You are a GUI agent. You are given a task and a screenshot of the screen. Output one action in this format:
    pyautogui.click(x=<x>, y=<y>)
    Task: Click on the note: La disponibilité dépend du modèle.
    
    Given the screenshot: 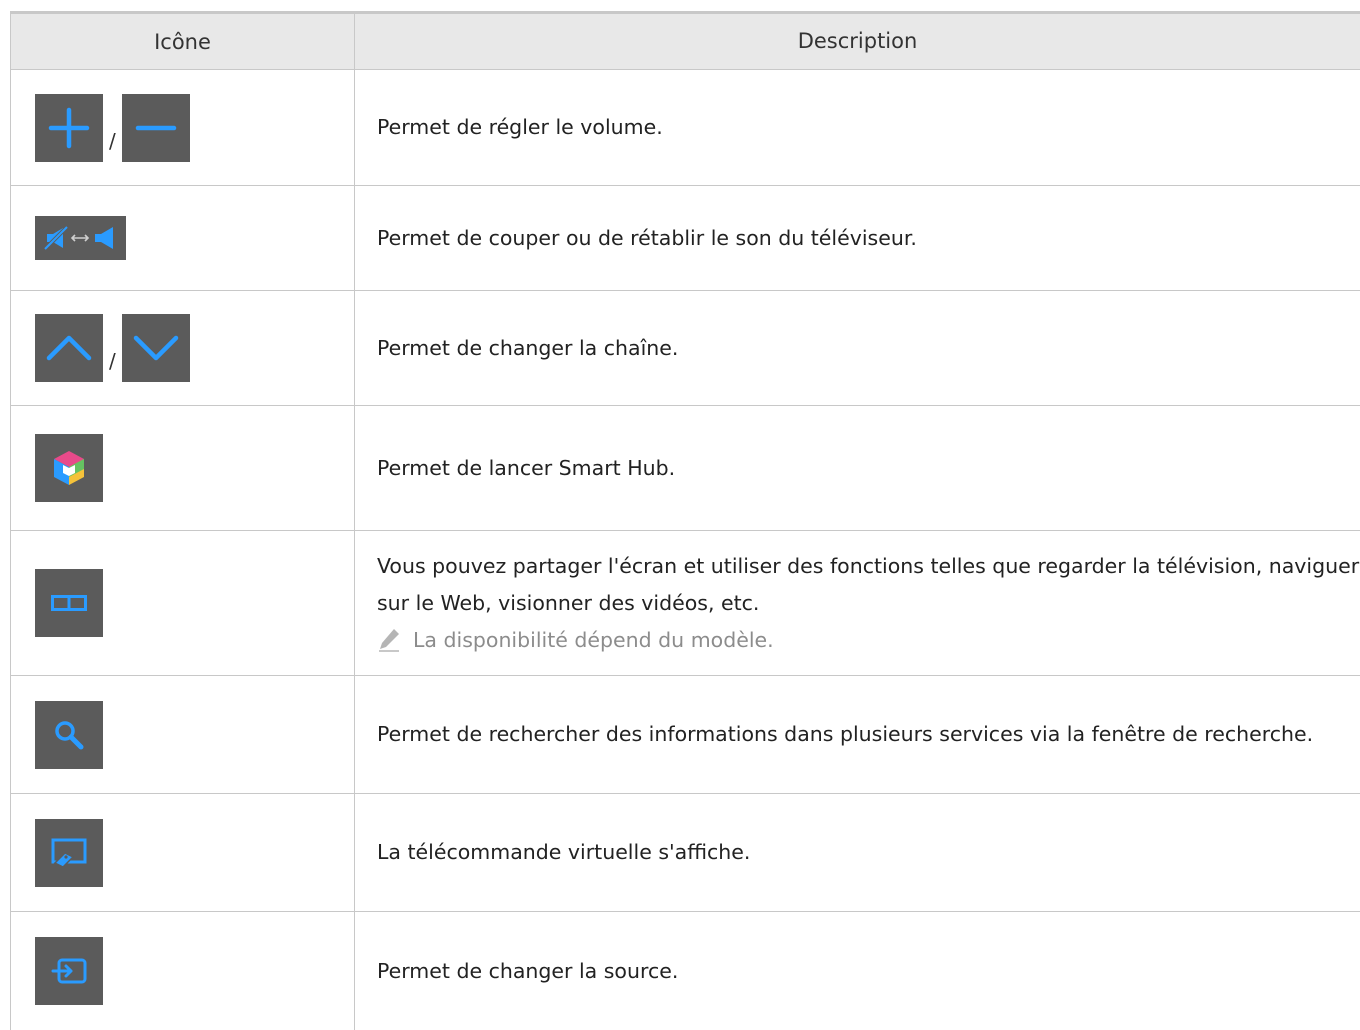 What is the action you would take?
    pyautogui.click(x=868, y=640)
    